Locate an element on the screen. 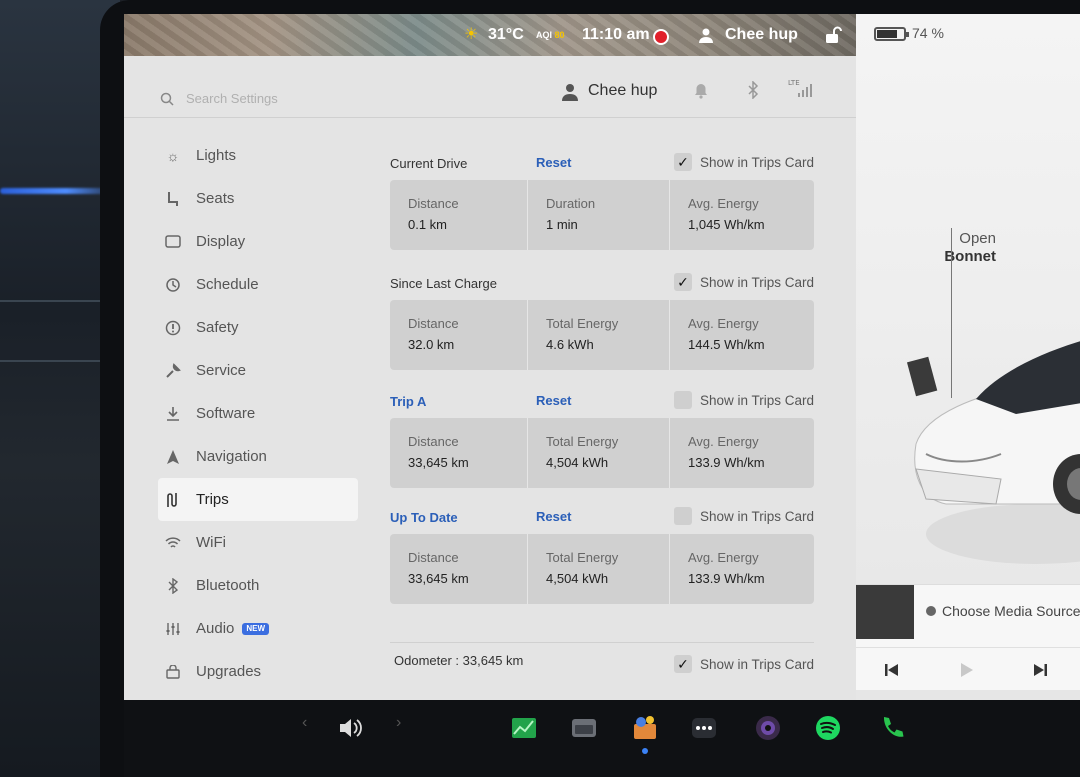  trip-a-show-checkbox: Show in Trips Card is located at coordinates (743, 400).